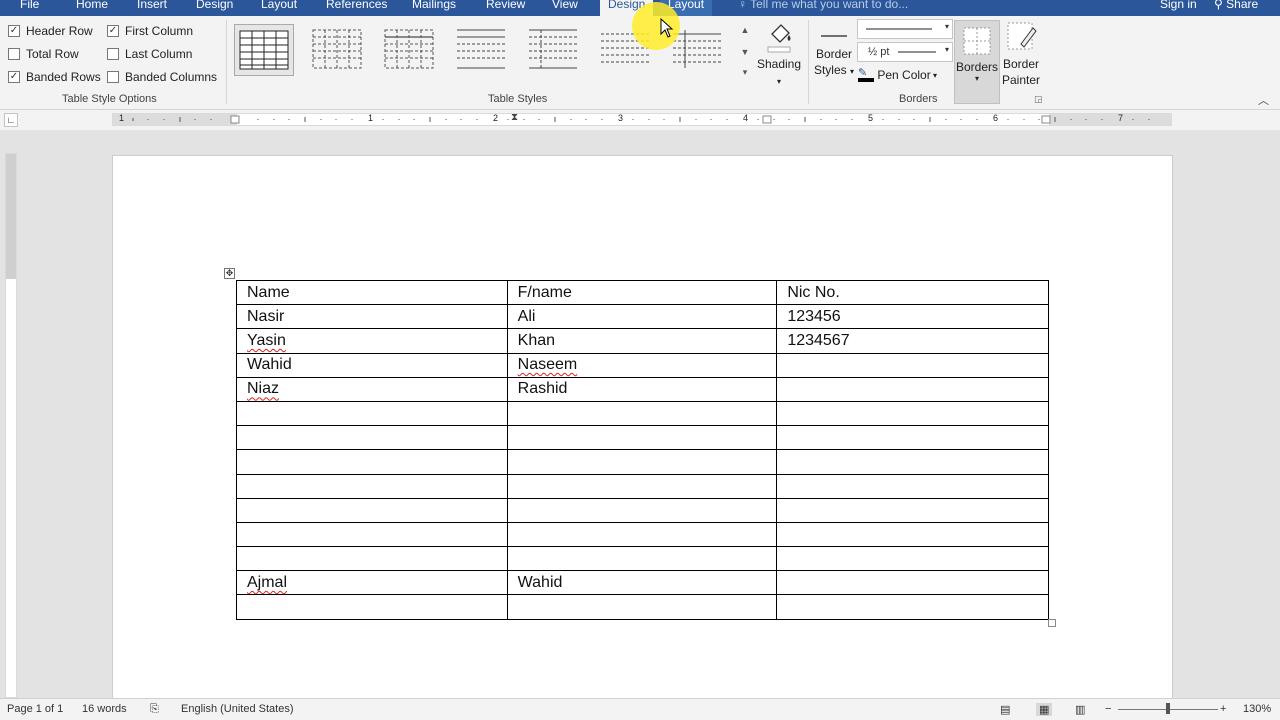  I want to click on table-cell: Yasin, so click(372, 341).